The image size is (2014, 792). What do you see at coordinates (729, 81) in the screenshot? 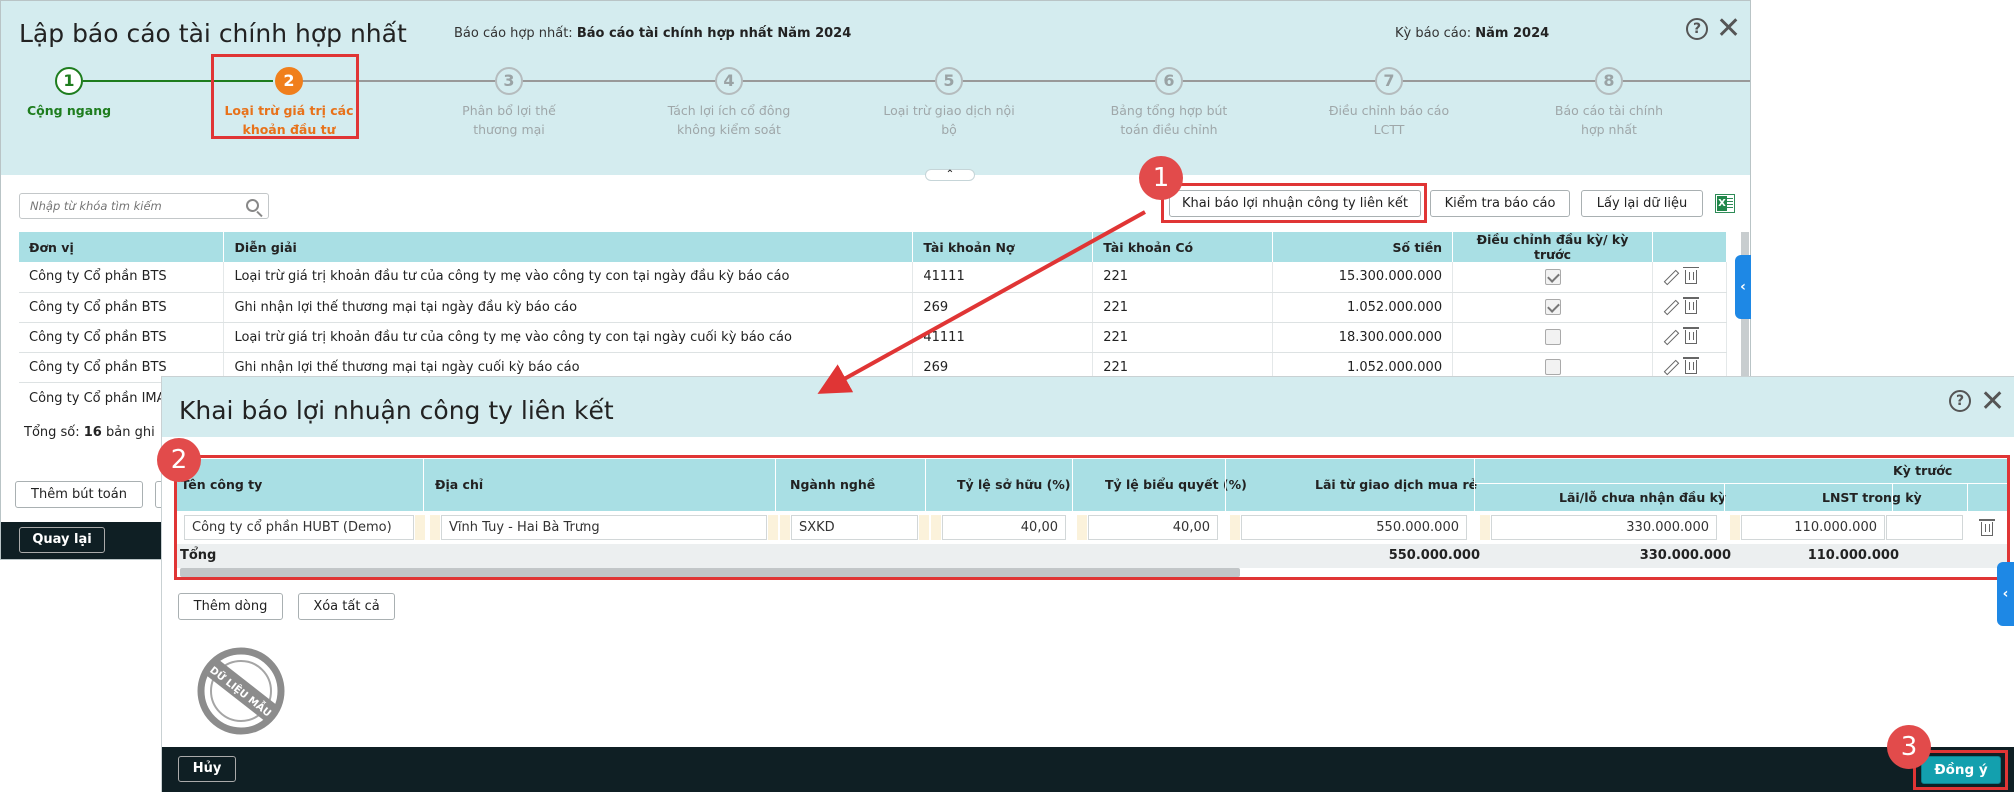
I see `step-4-number: 4` at bounding box center [729, 81].